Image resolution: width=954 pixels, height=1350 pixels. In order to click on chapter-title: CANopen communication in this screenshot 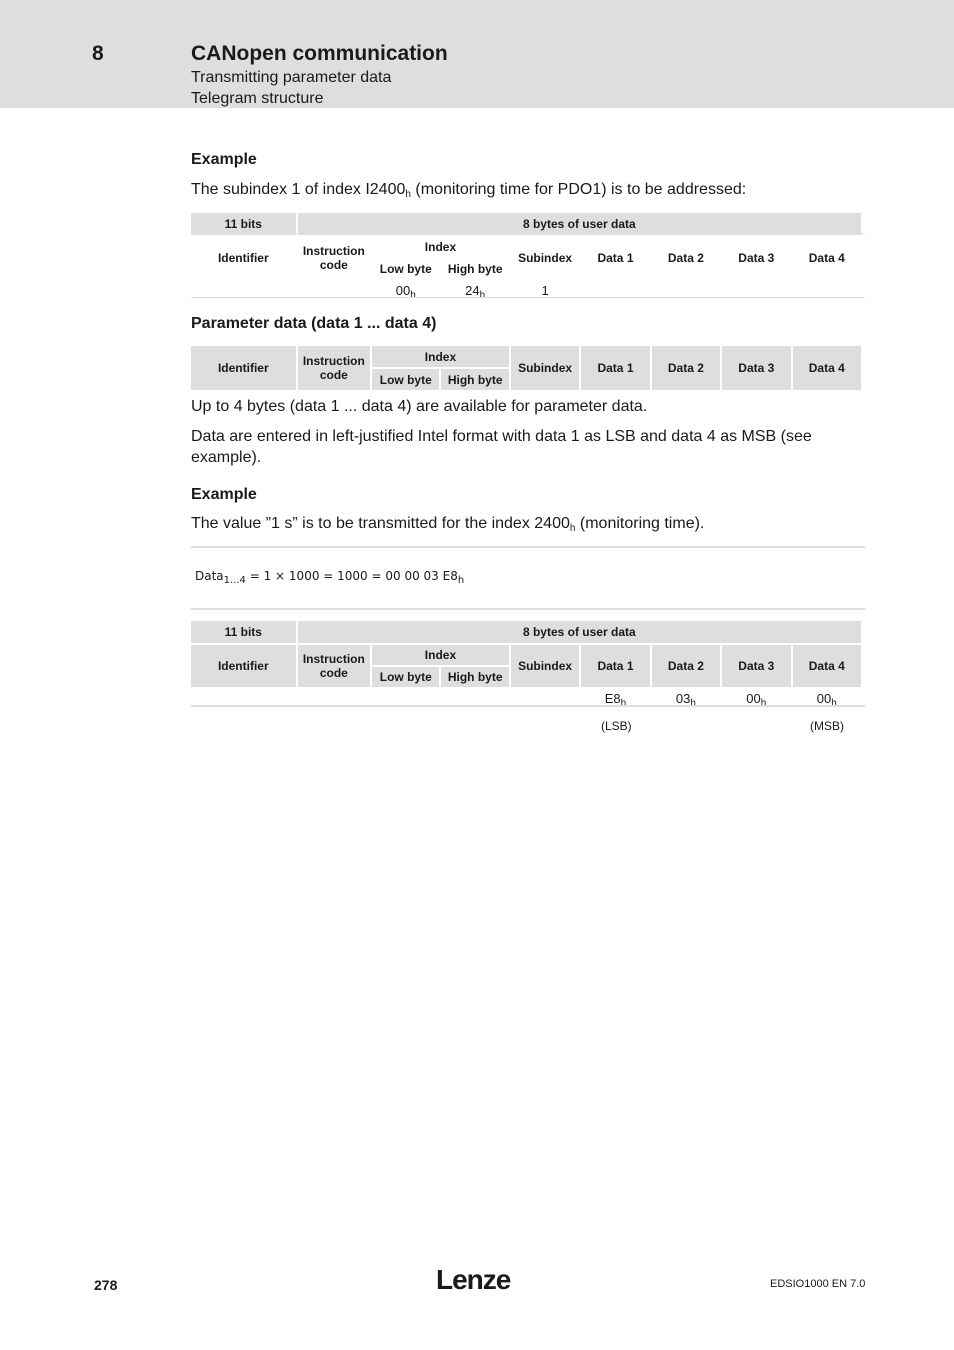, I will do `click(319, 53)`.